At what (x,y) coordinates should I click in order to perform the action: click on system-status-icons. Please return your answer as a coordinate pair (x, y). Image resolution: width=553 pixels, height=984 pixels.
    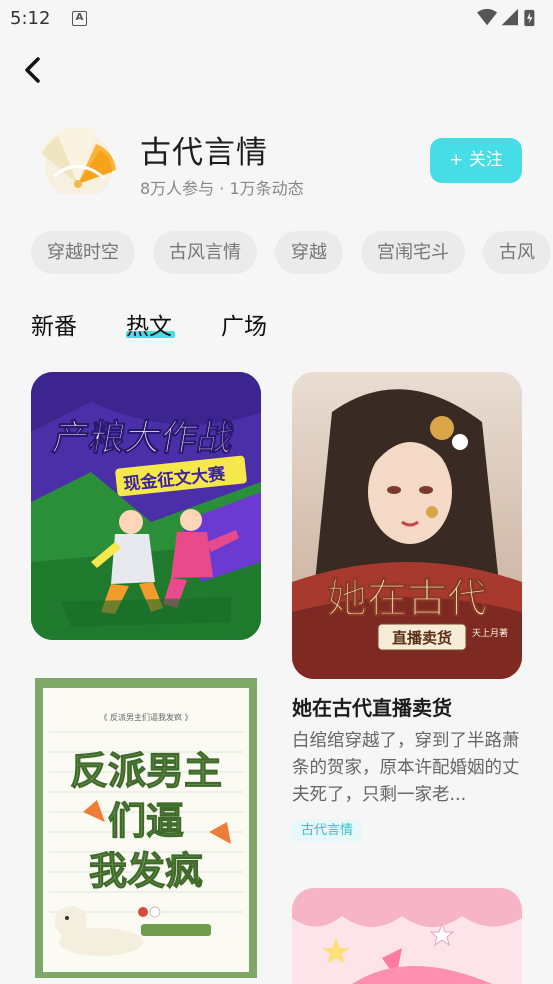
    Looking at the image, I should click on (506, 17).